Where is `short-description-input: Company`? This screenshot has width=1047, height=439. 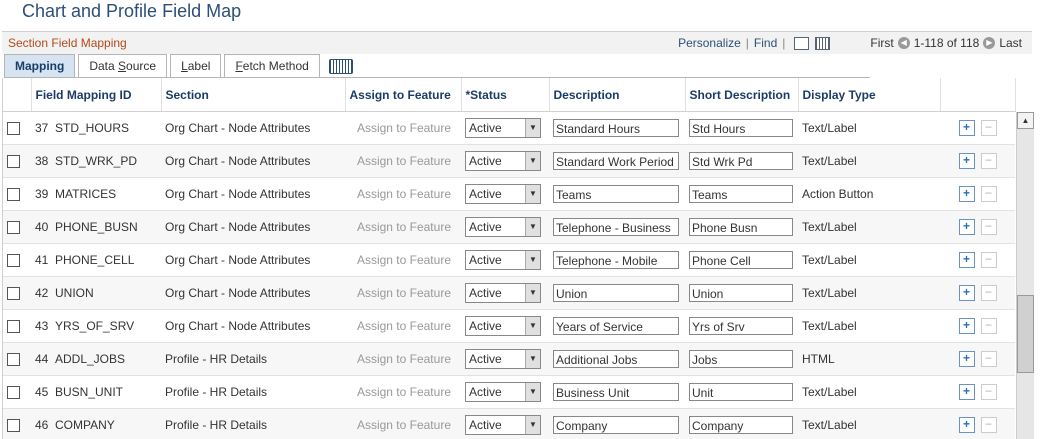 short-description-input: Company is located at coordinates (741, 425).